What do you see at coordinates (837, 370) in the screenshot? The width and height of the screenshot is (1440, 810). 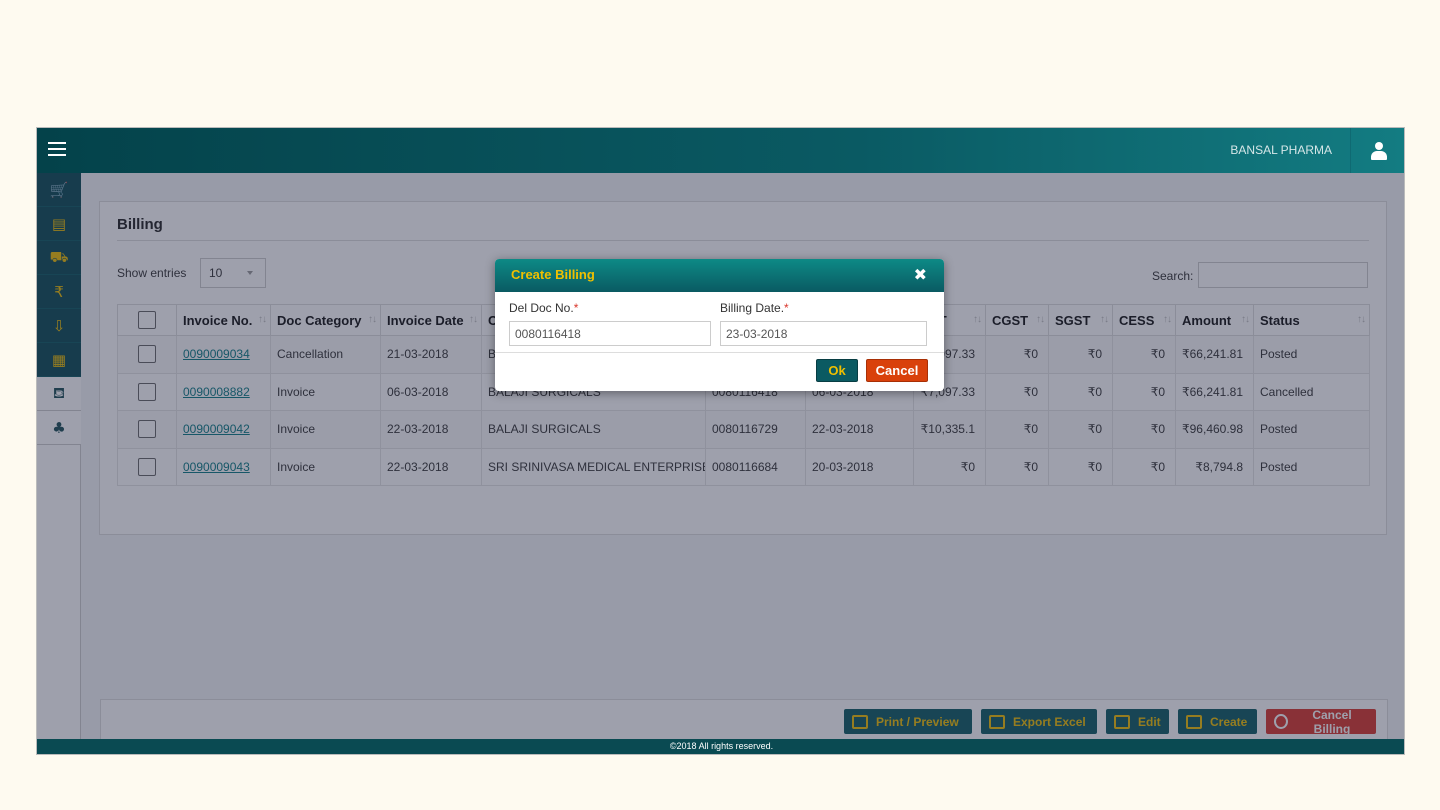 I see `ok-button: Ok` at bounding box center [837, 370].